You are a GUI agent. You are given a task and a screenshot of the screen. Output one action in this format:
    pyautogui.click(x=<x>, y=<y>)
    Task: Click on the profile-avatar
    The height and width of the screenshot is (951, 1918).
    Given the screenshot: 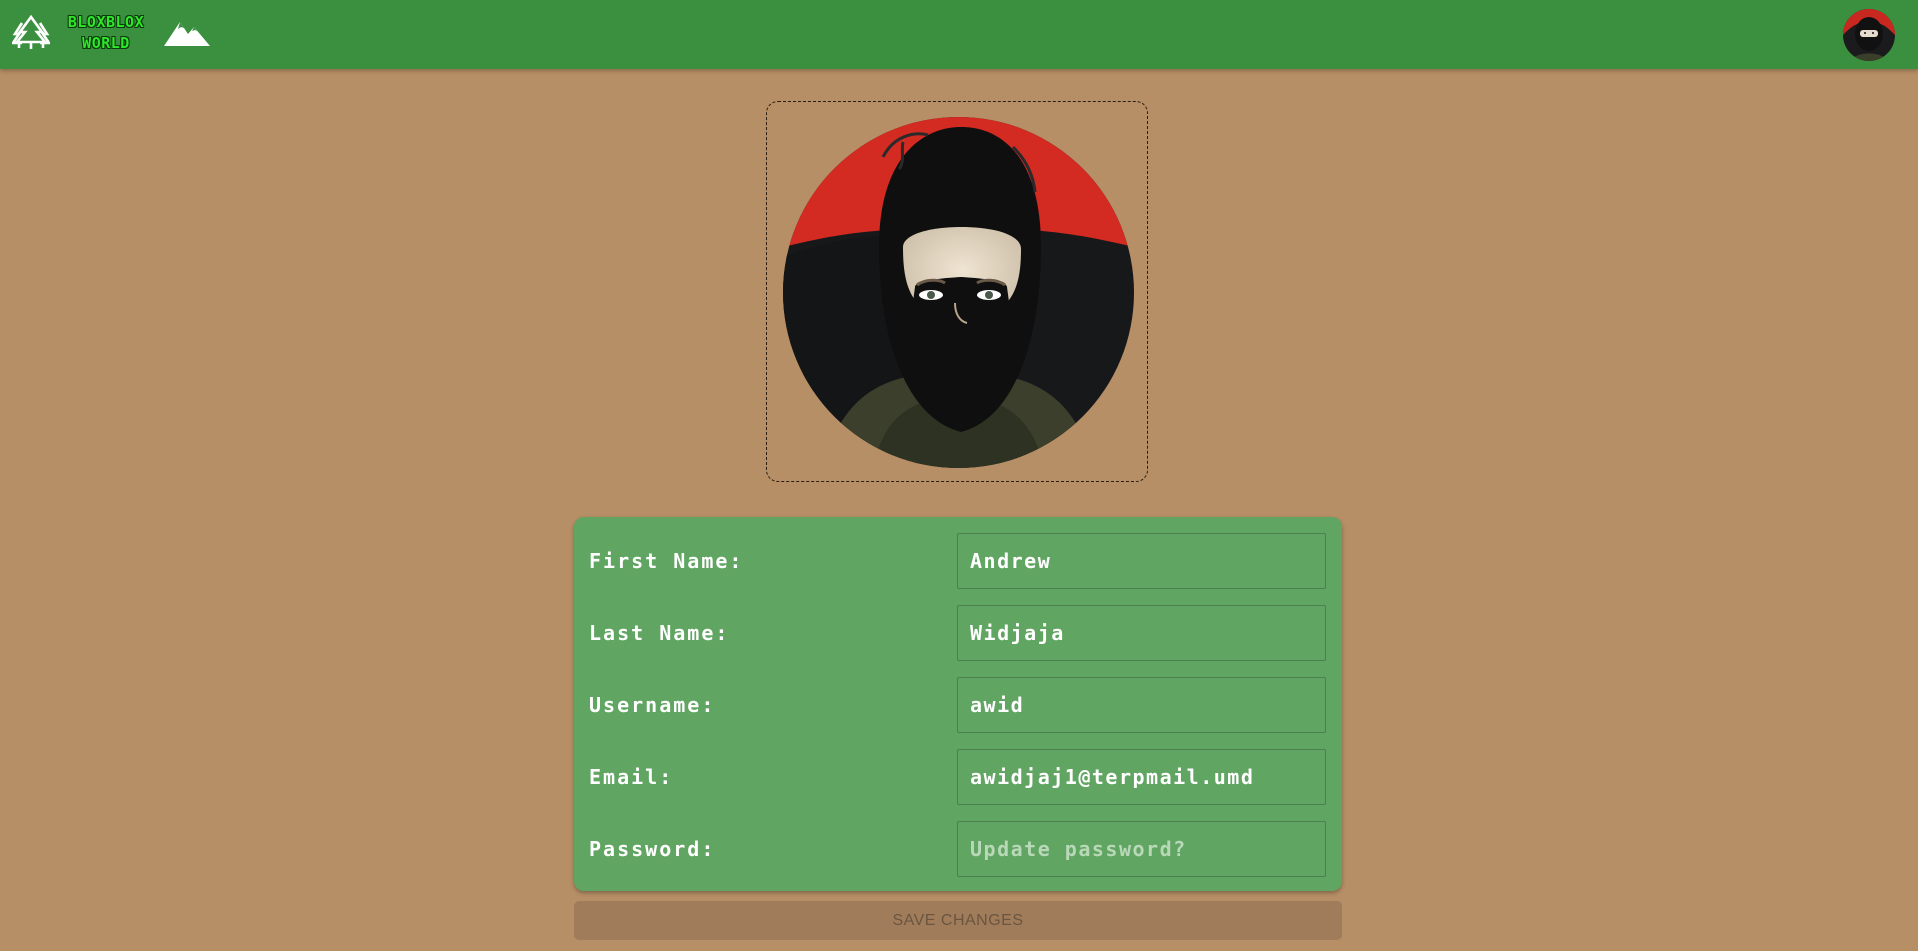 What is the action you would take?
    pyautogui.click(x=1869, y=35)
    